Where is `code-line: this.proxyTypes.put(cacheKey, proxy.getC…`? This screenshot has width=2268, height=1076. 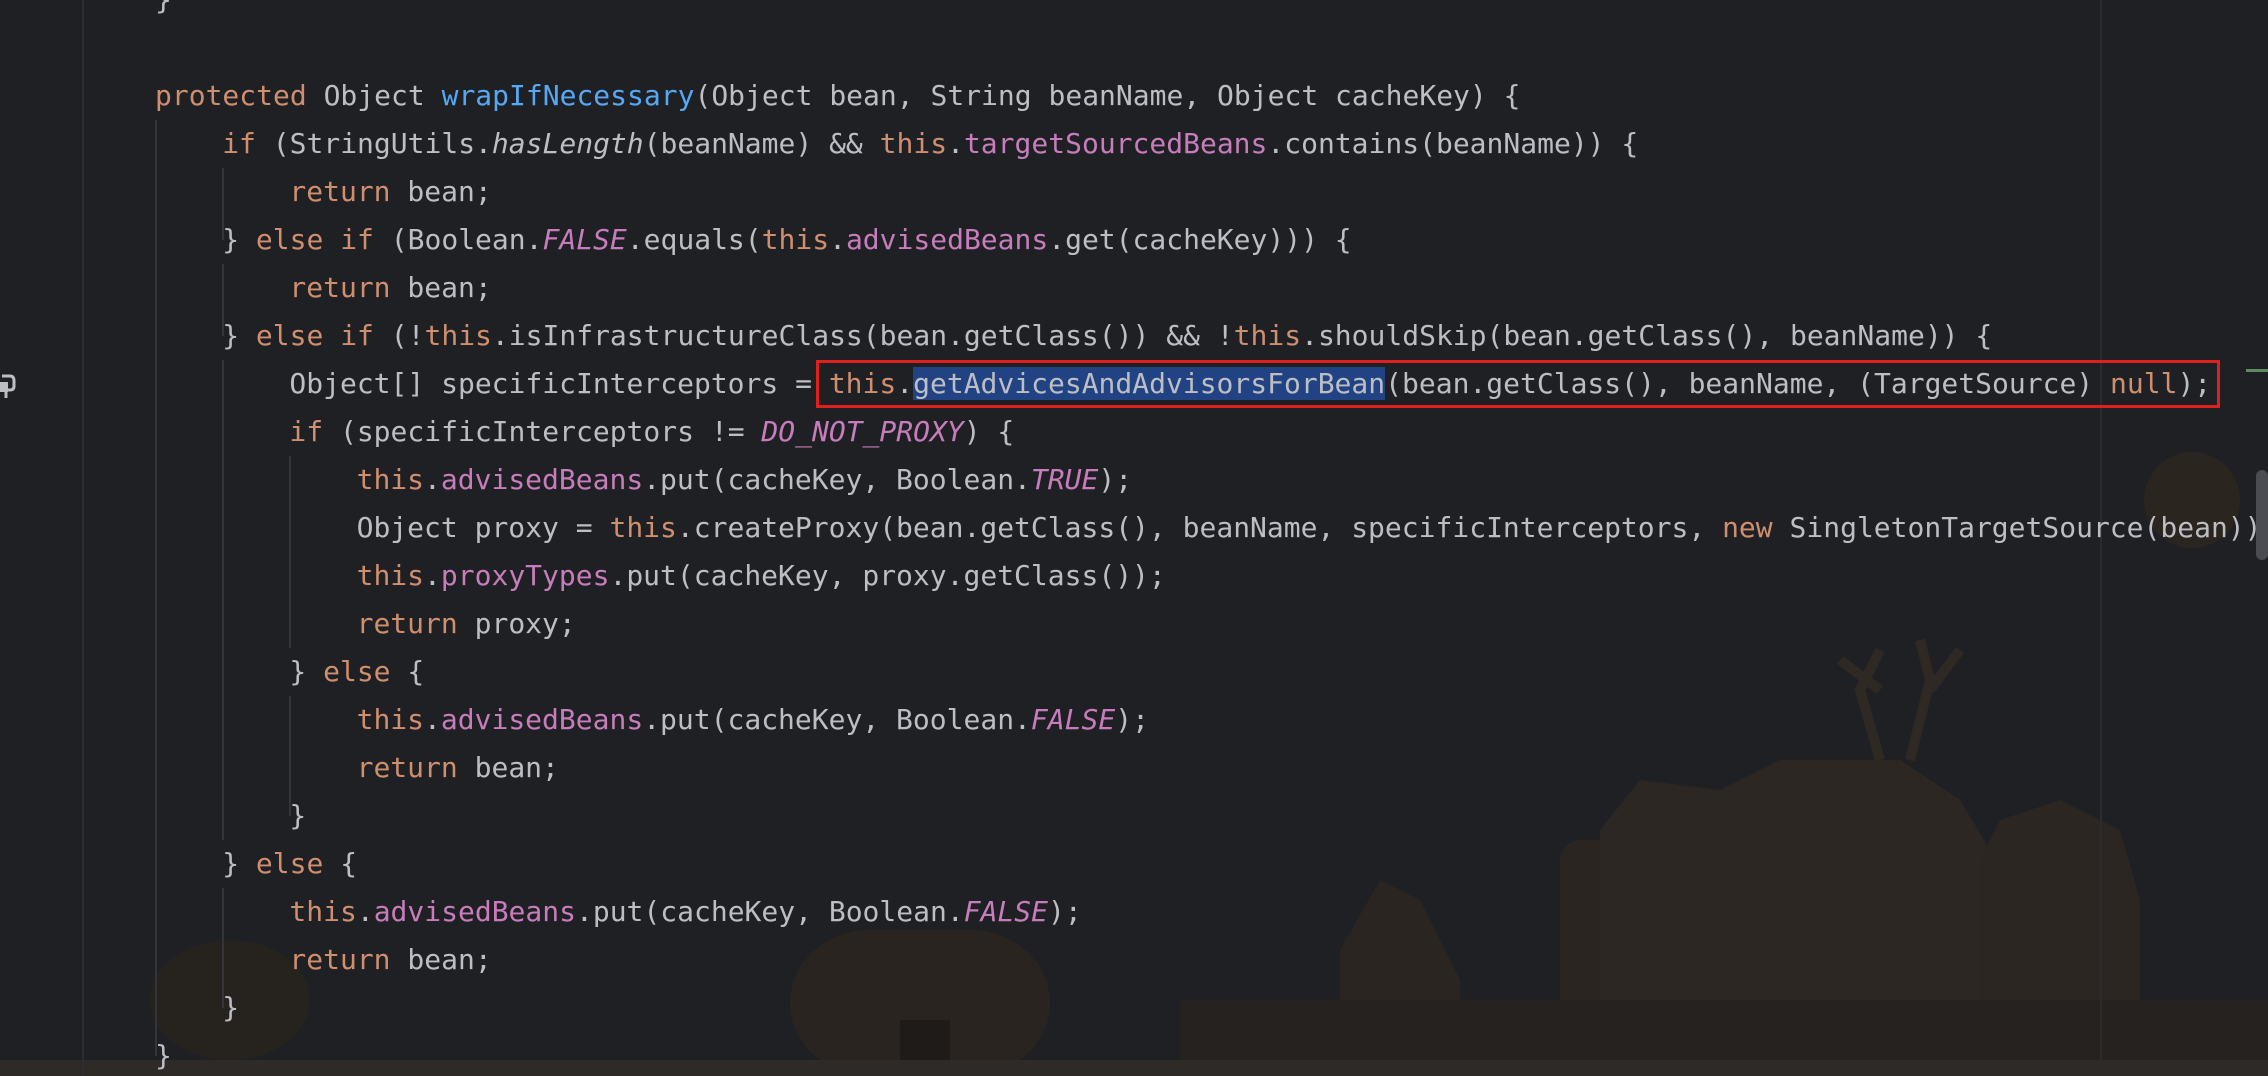
code-line: this.proxyTypes.put(cacheKey, proxy.getC… is located at coordinates (761, 576).